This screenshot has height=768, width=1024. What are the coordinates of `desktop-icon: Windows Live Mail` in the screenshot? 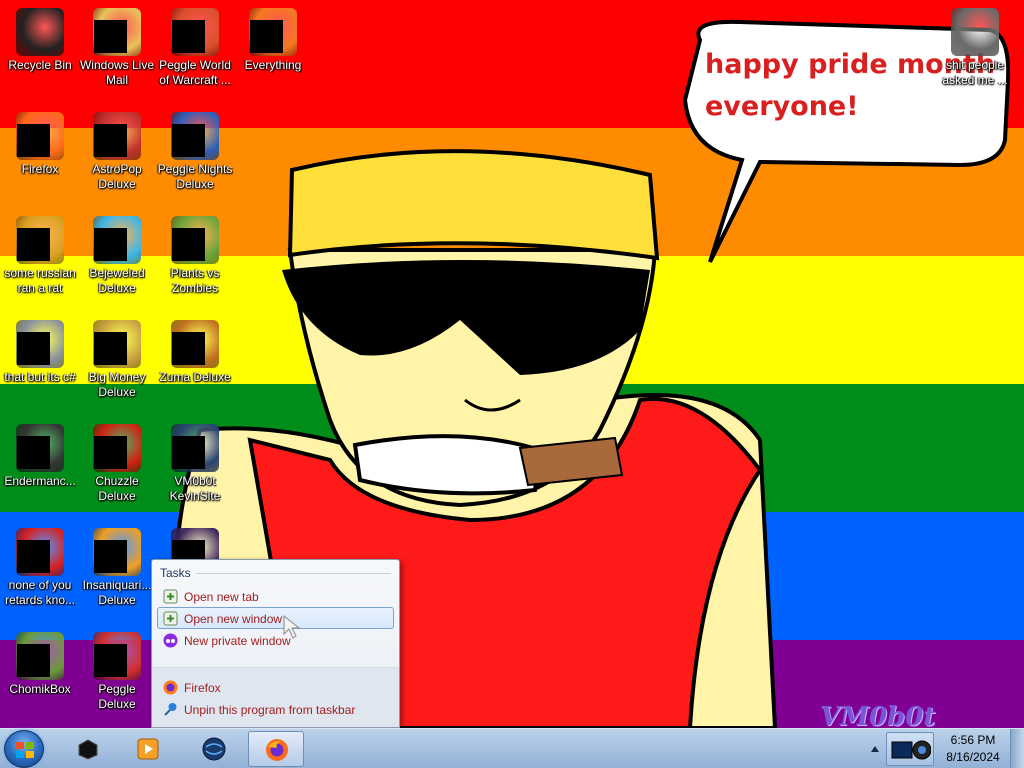 It's located at (117, 48).